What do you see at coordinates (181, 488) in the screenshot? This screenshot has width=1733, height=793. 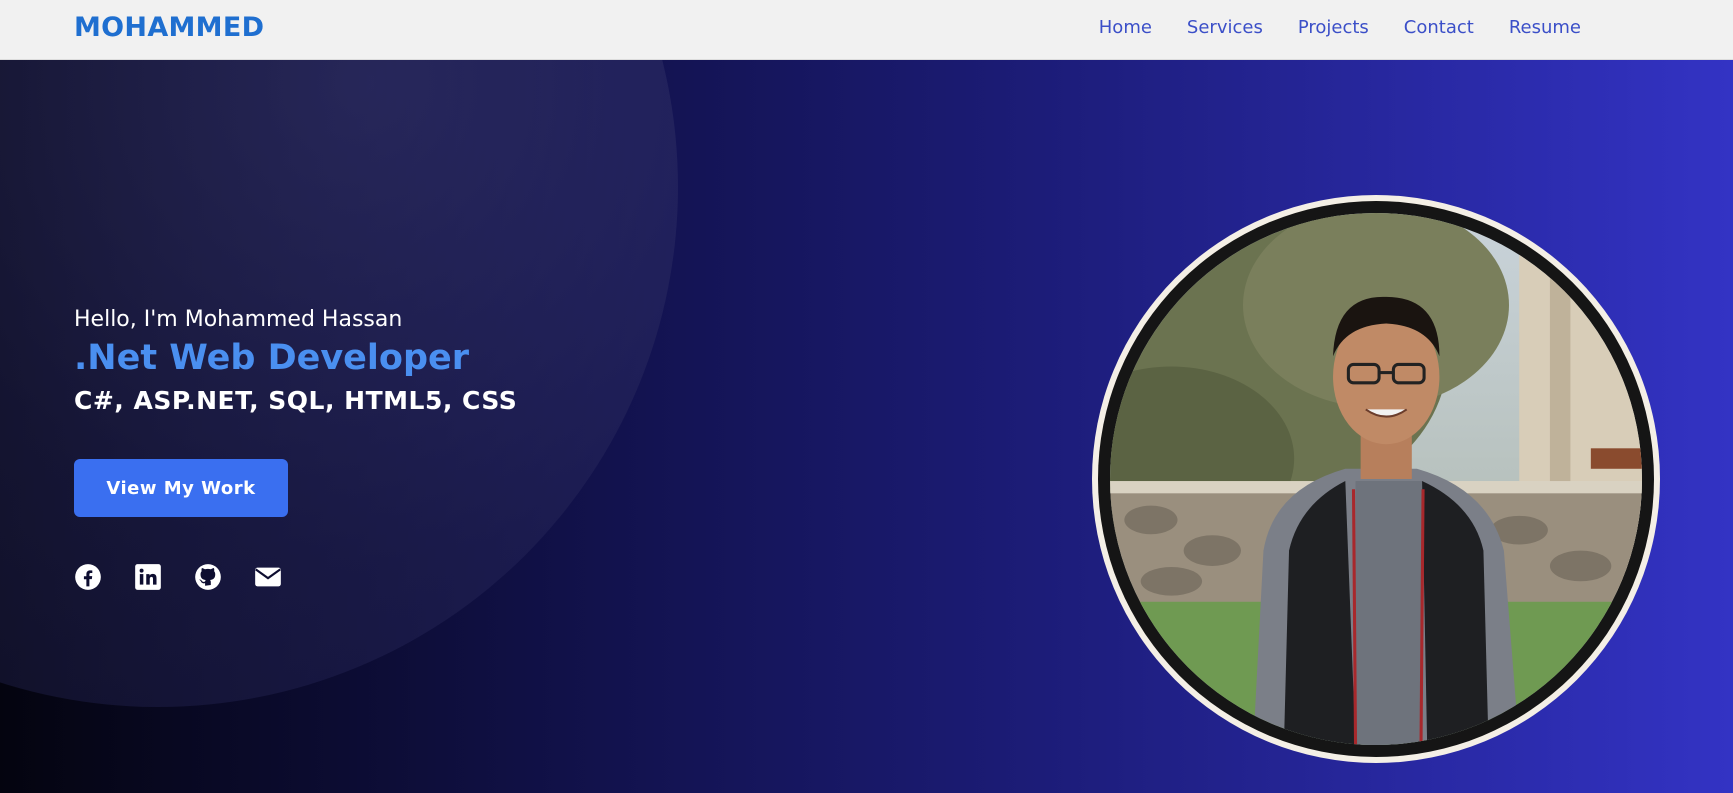 I see `view-my-work-button: View My Work` at bounding box center [181, 488].